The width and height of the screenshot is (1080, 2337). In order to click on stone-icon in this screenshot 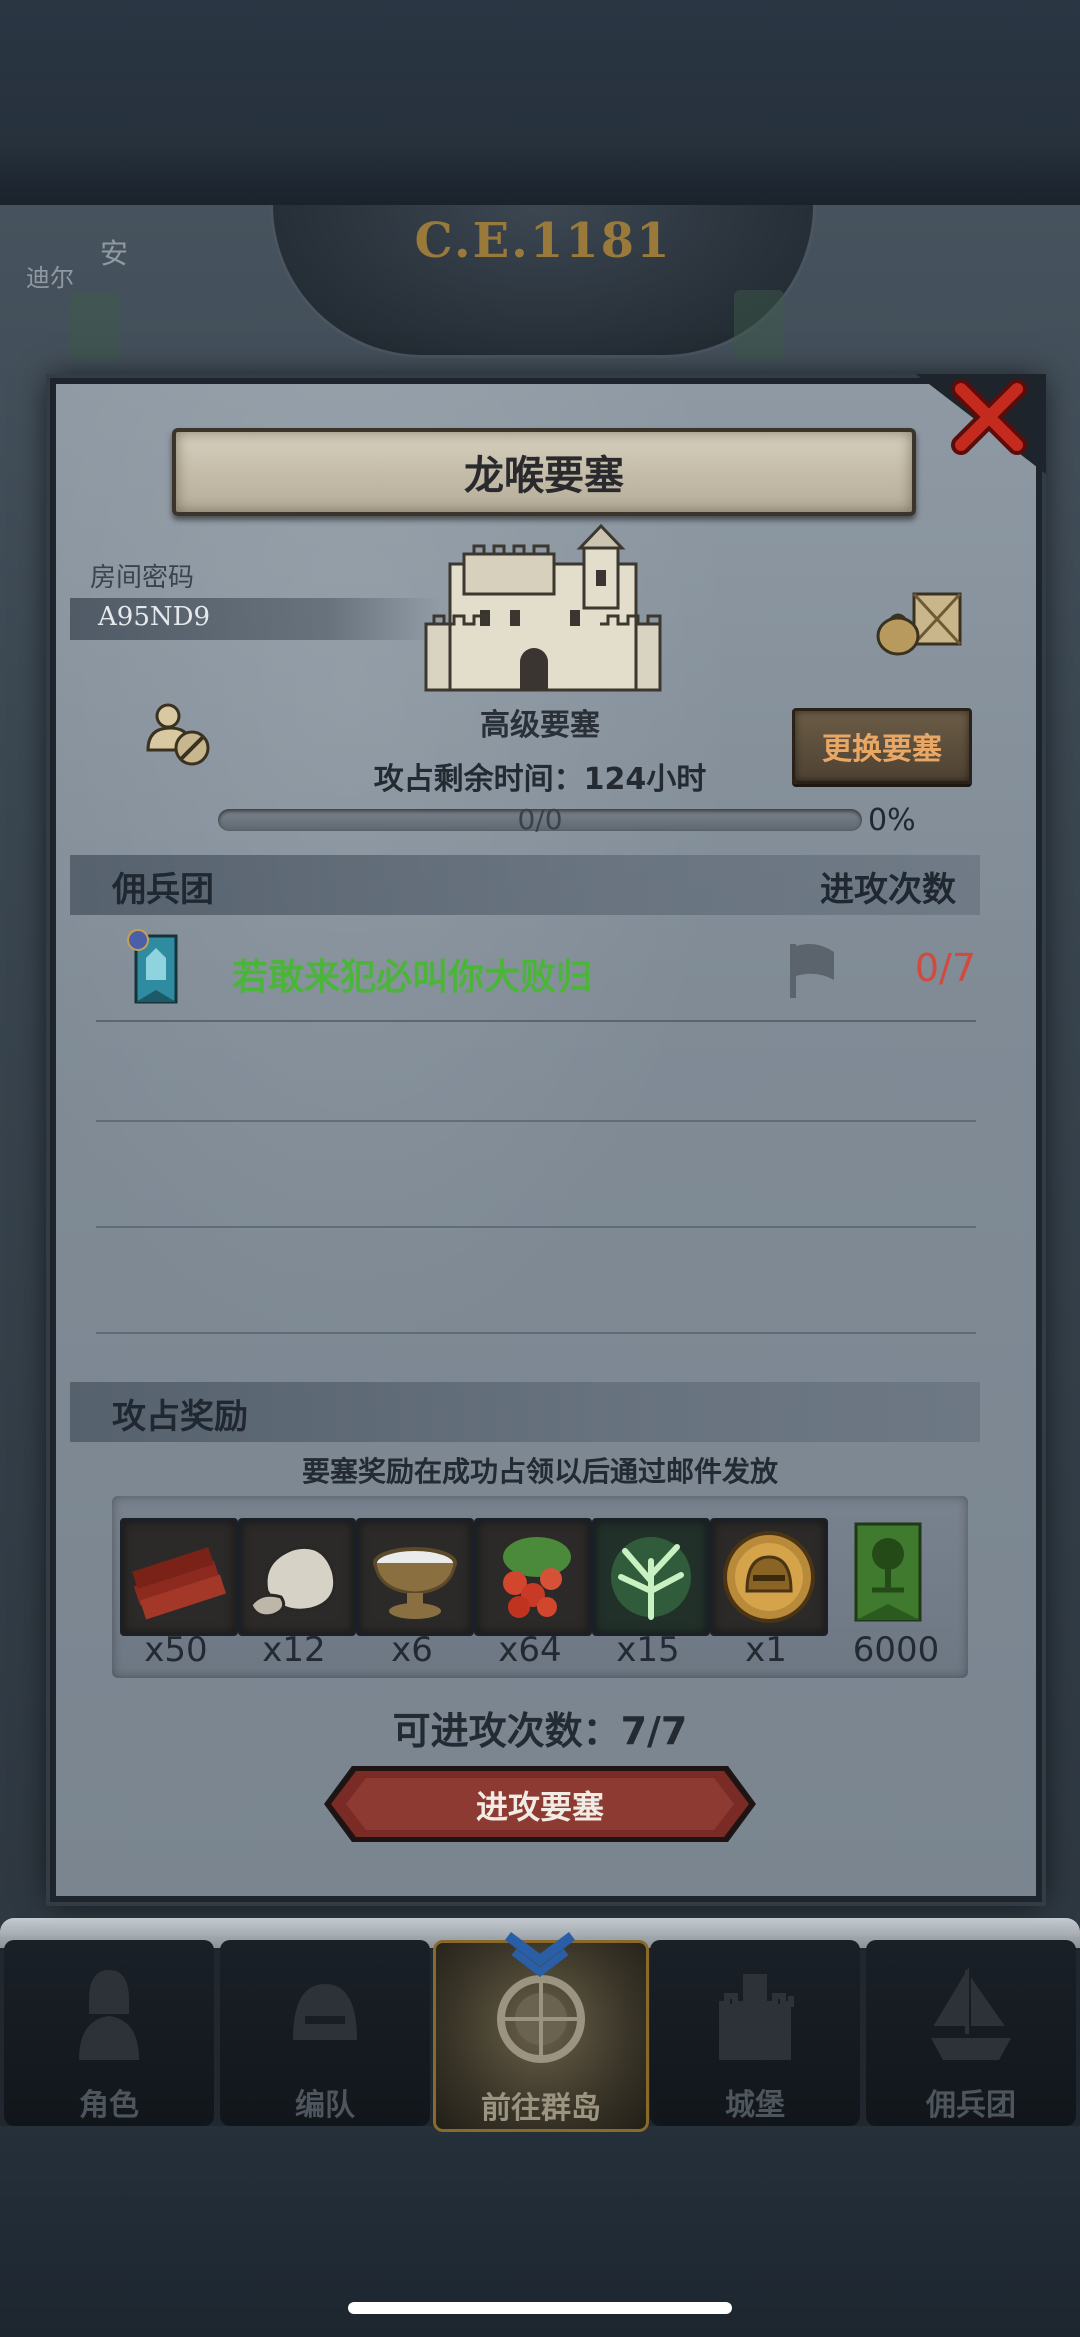, I will do `click(293, 1581)`.